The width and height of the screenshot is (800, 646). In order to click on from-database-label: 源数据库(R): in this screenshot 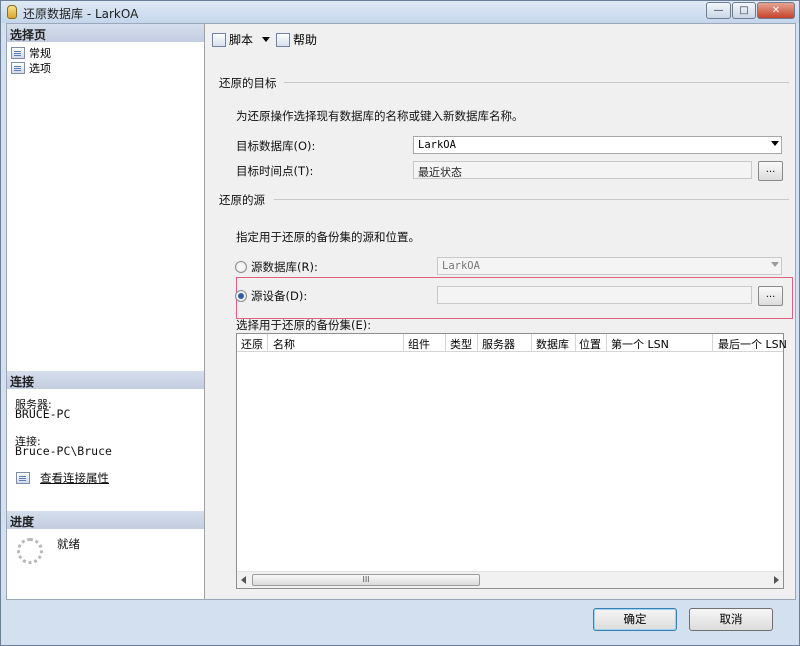, I will do `click(284, 267)`.